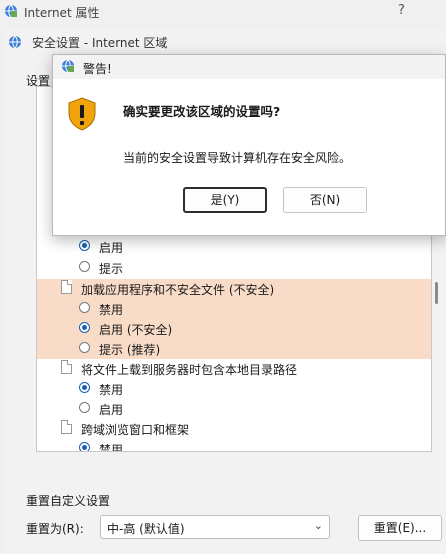  I want to click on warning-question: 确实要更改该区域的设置吗?, so click(202, 111).